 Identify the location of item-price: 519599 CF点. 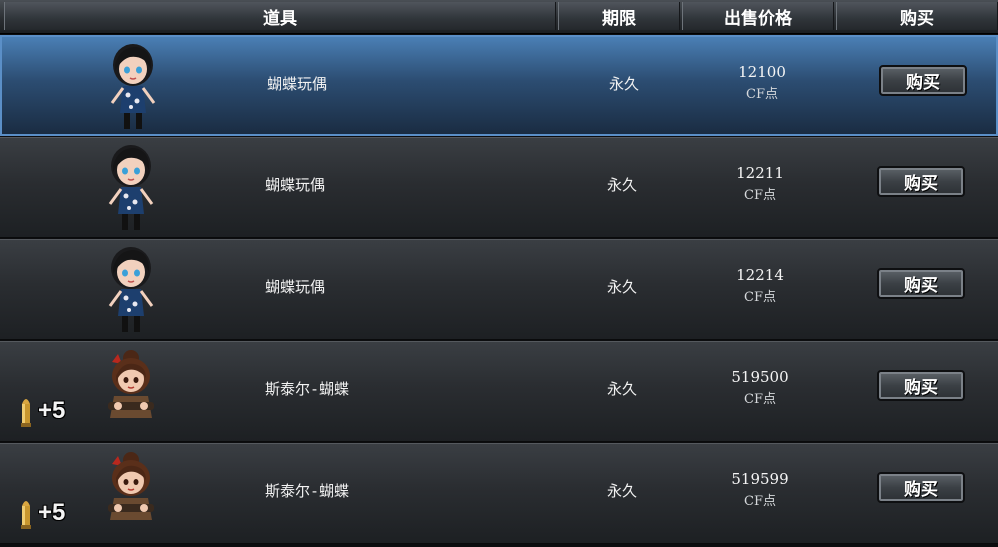
(760, 489).